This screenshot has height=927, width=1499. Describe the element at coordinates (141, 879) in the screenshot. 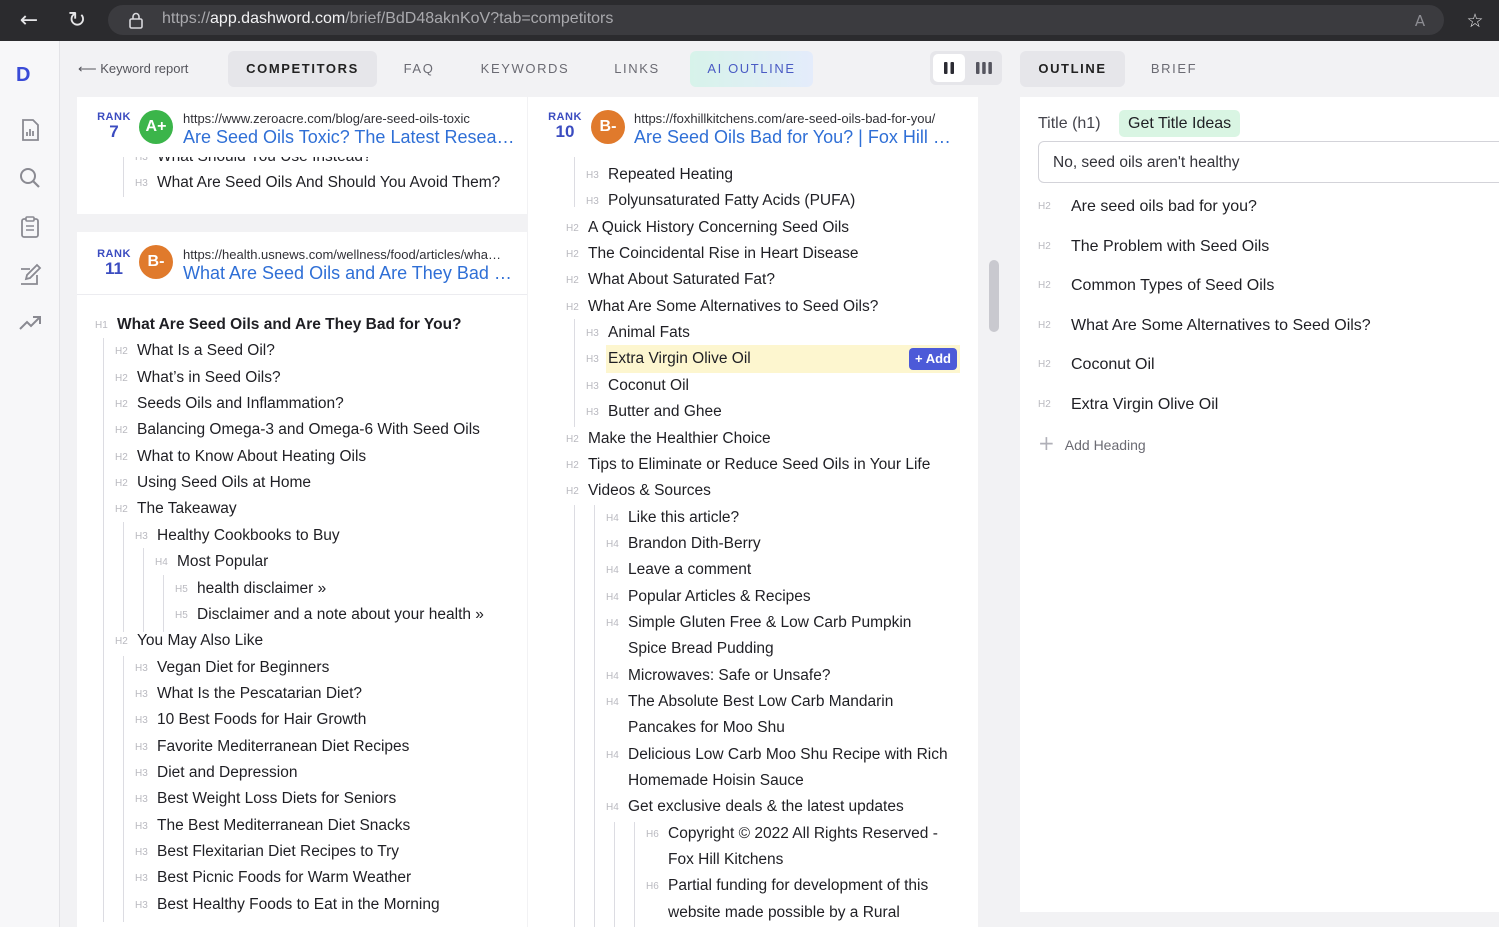

I see `heading-level-label: H3` at that location.